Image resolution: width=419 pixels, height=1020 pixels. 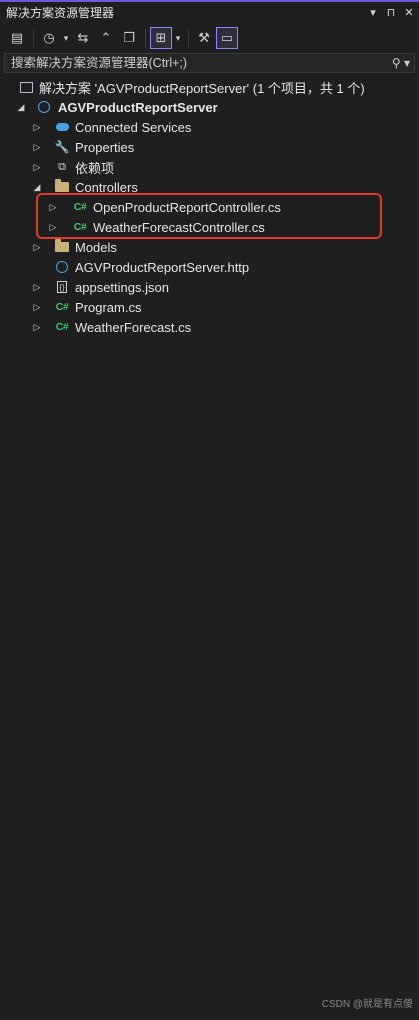 What do you see at coordinates (26, 87) in the screenshot?
I see `solution-icon` at bounding box center [26, 87].